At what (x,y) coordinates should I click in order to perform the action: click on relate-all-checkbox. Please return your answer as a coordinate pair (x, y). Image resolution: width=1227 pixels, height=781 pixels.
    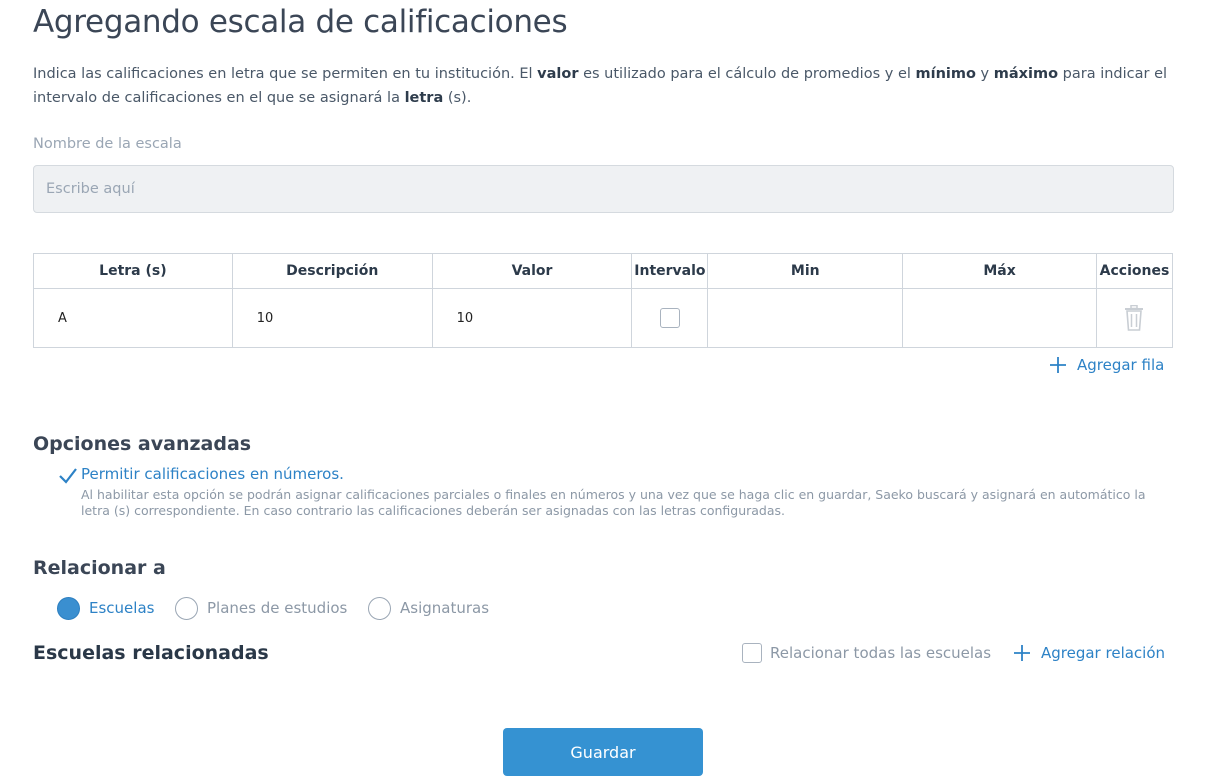
    Looking at the image, I should click on (752, 653).